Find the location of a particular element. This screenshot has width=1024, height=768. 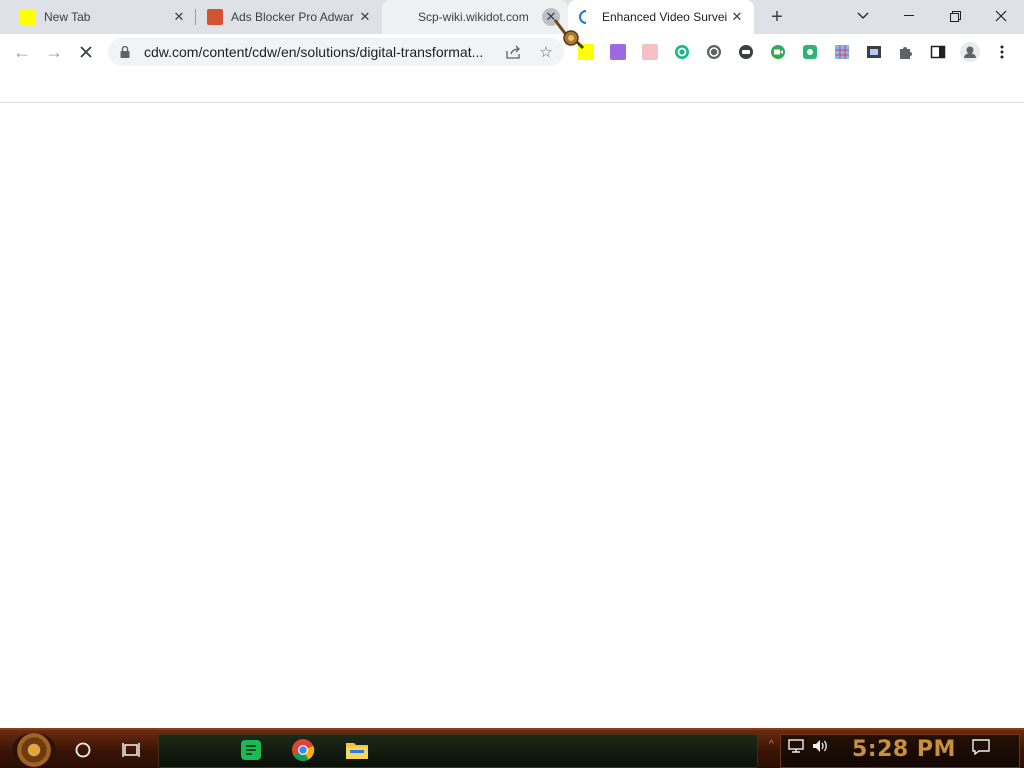

file-explorer-icon is located at coordinates (357, 750).